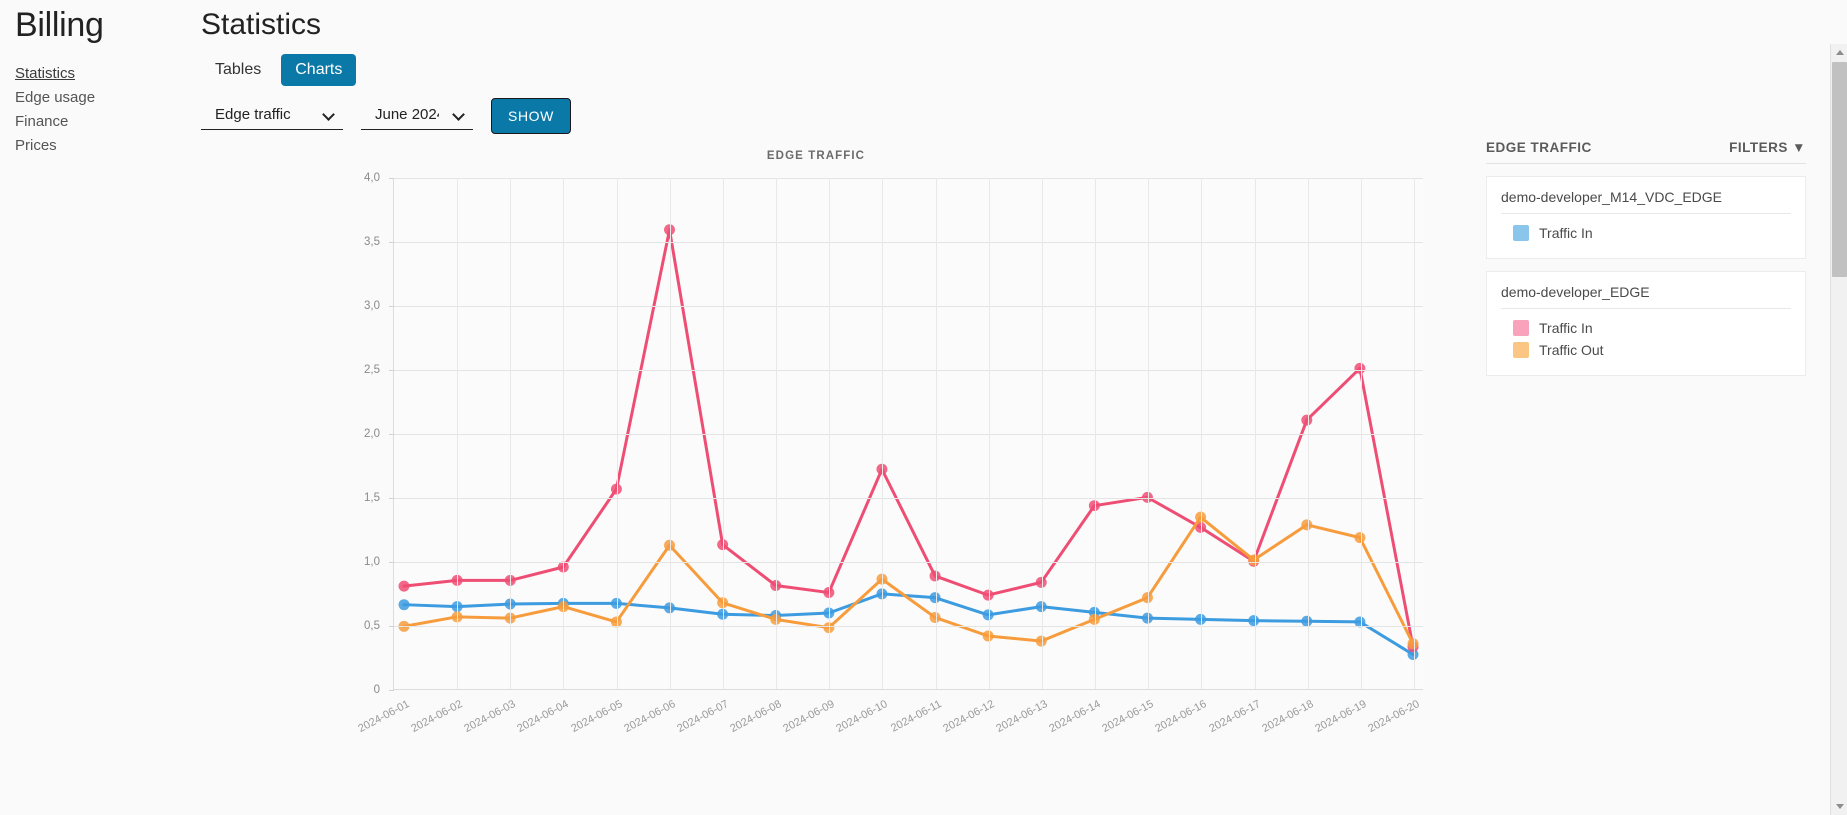  Describe the element at coordinates (1571, 350) in the screenshot. I see `legend-item-label: Traffic Out` at that location.